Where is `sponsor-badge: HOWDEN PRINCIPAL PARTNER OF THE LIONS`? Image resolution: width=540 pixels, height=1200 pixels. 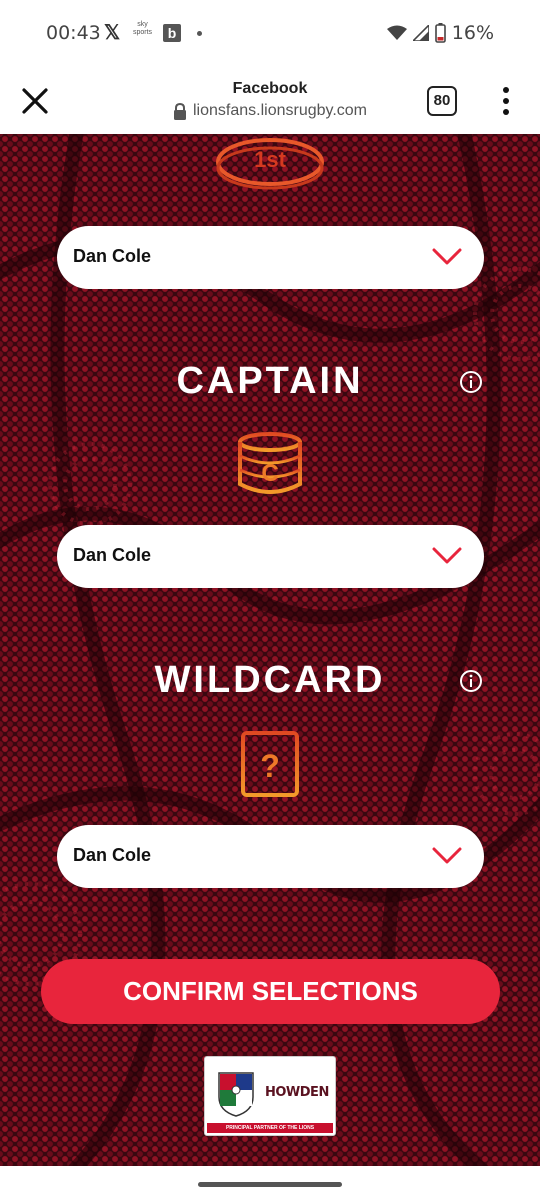 sponsor-badge: HOWDEN PRINCIPAL PARTNER OF THE LIONS is located at coordinates (270, 1096).